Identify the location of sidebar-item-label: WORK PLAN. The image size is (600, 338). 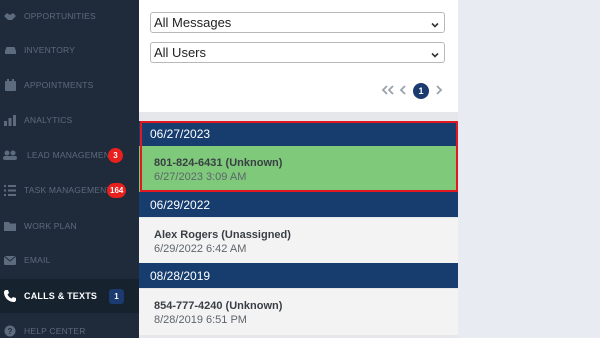
(50, 226).